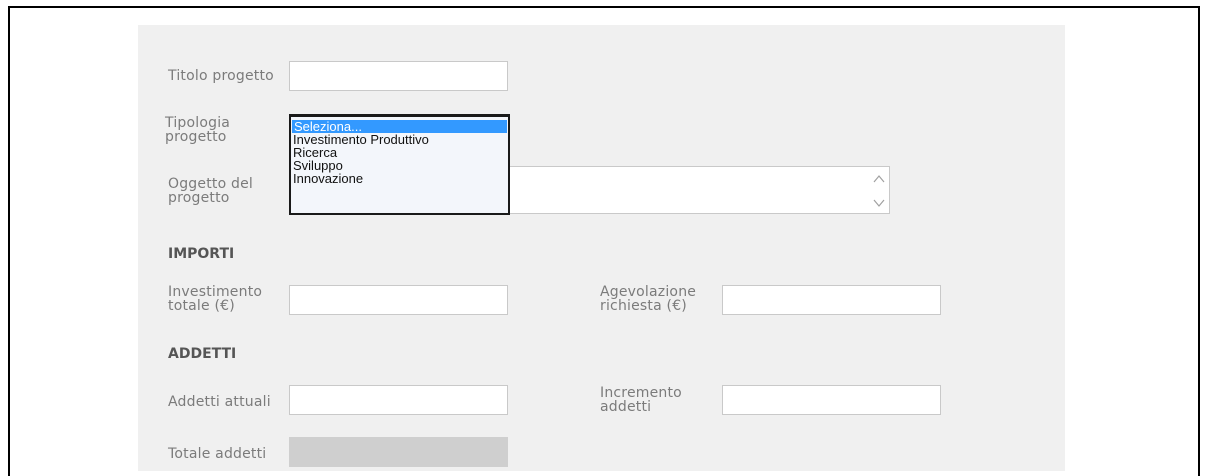  I want to click on incremento-addetti-label: Incremento addetti, so click(641, 400).